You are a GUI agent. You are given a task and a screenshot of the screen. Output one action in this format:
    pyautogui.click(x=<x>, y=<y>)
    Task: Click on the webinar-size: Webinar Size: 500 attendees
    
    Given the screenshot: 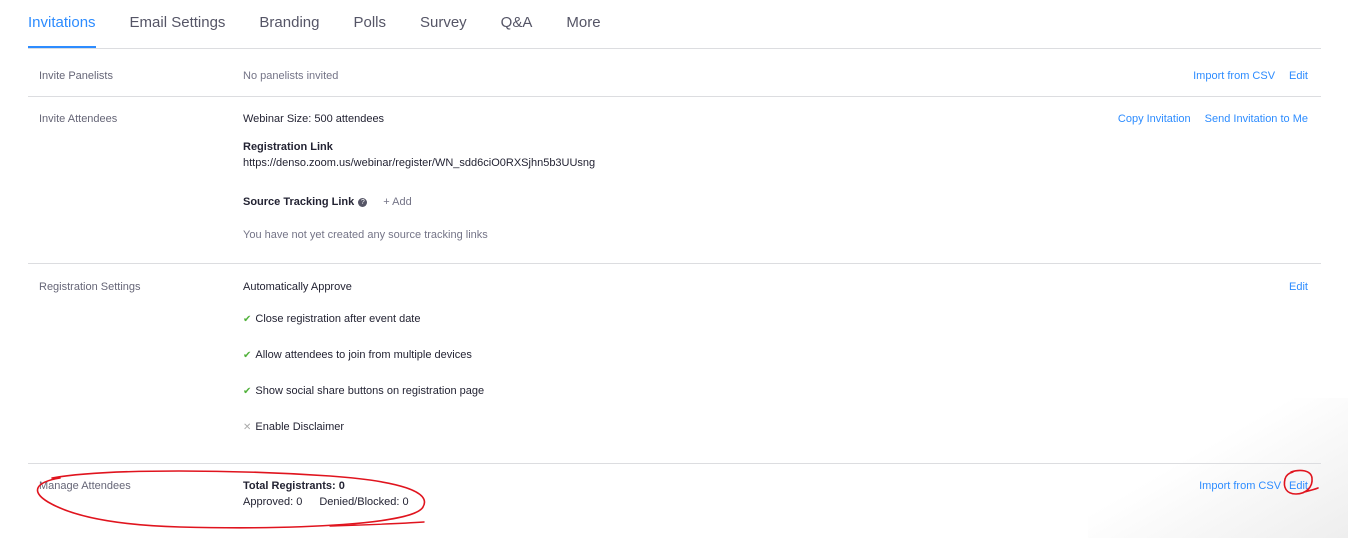 What is the action you would take?
    pyautogui.click(x=314, y=119)
    